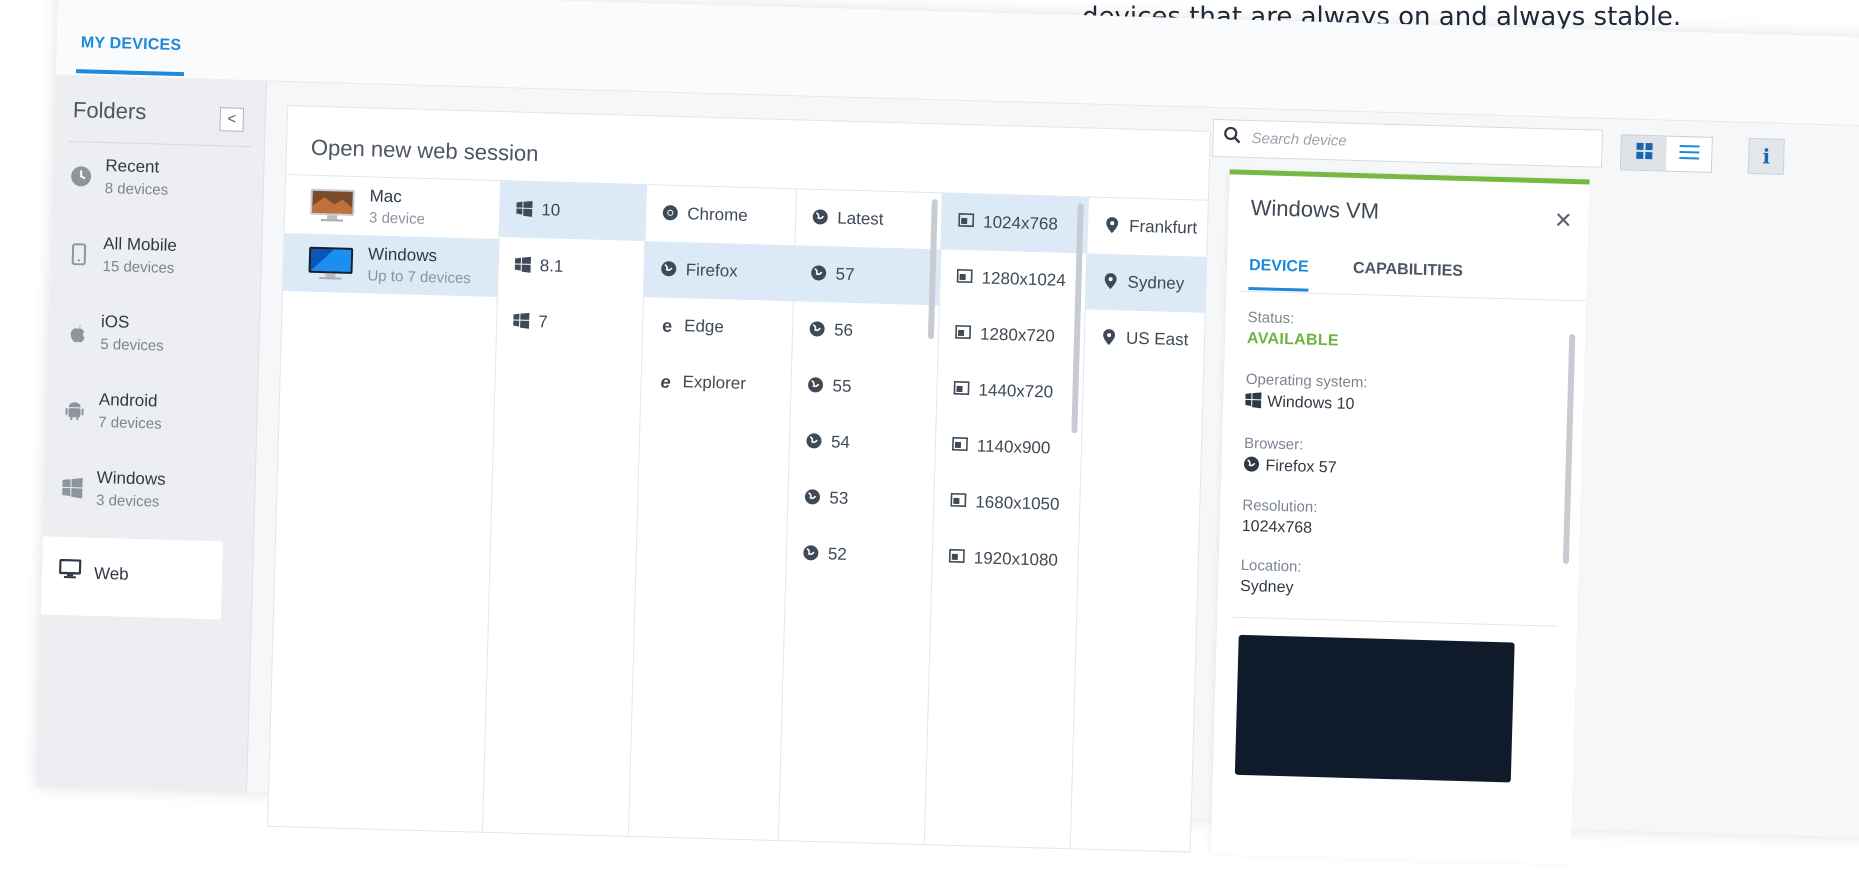 Image resolution: width=1859 pixels, height=872 pixels. I want to click on search-input: Search device, so click(1299, 140).